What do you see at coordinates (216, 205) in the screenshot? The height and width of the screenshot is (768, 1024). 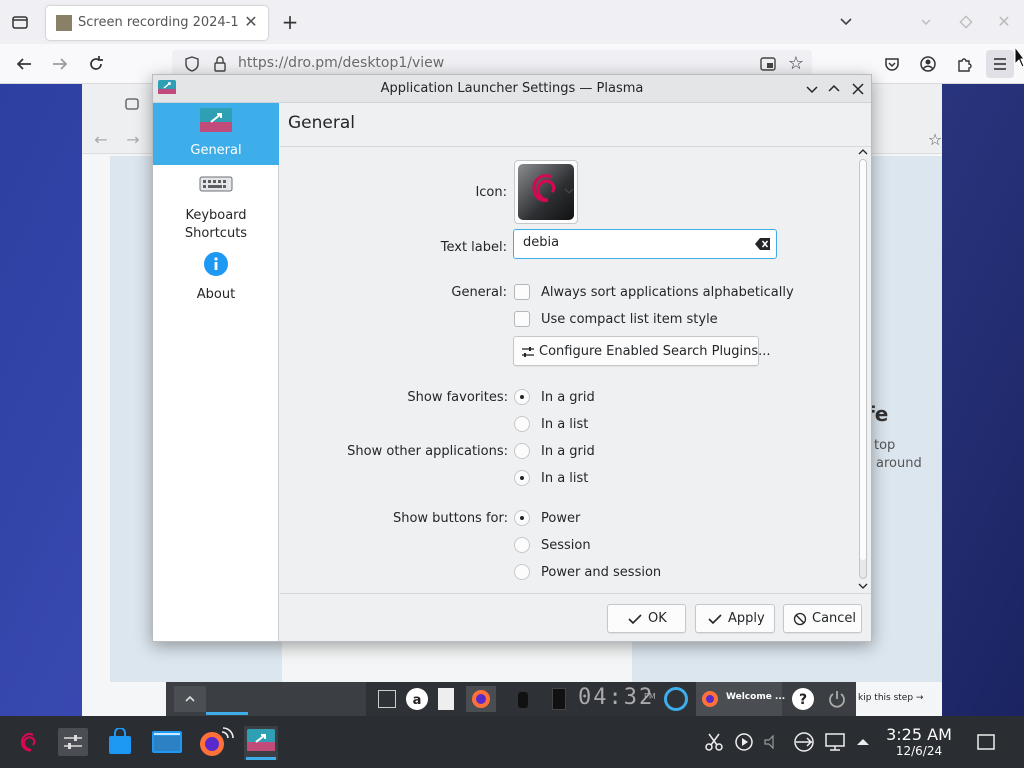 I see `sidebar-item-keyboard-shortcuts: Keyboard Shortcuts` at bounding box center [216, 205].